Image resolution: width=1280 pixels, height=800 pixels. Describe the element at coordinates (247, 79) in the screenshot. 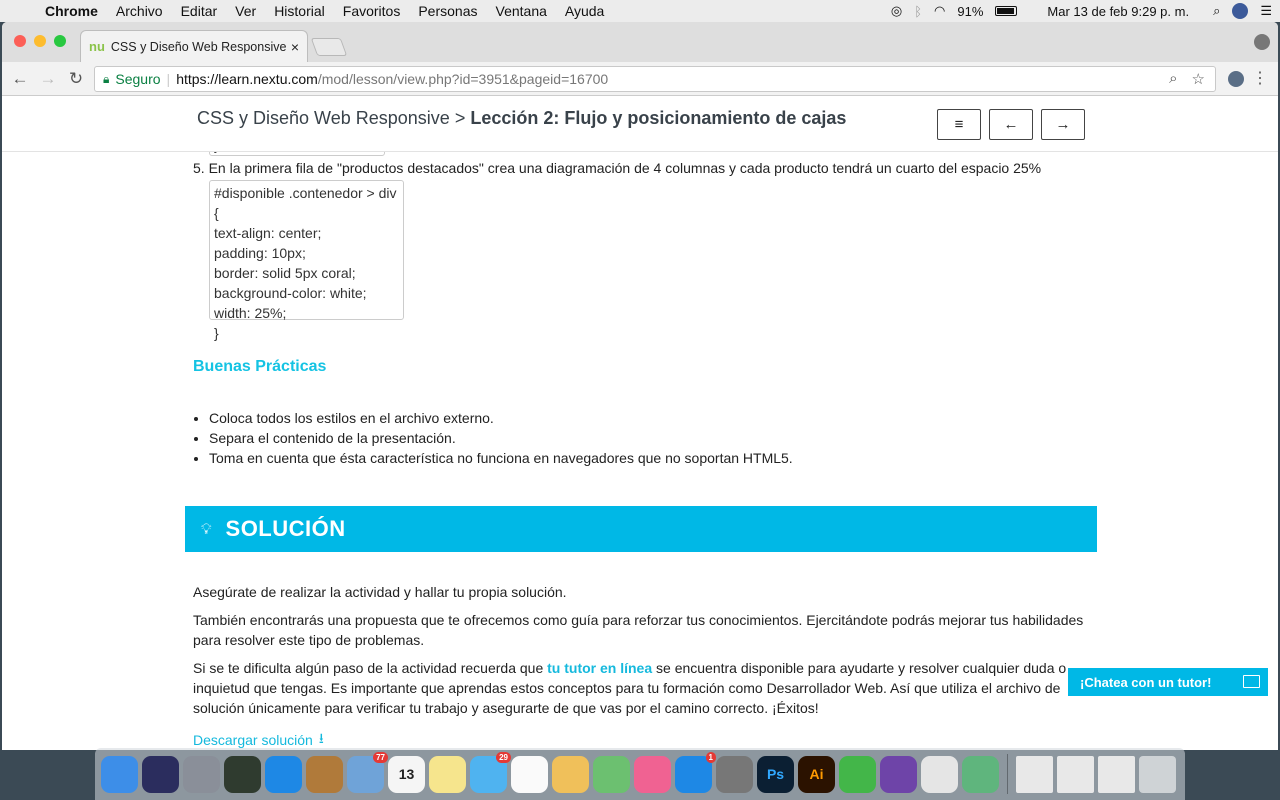

I see `url-host: https://learn.nextu.com` at that location.